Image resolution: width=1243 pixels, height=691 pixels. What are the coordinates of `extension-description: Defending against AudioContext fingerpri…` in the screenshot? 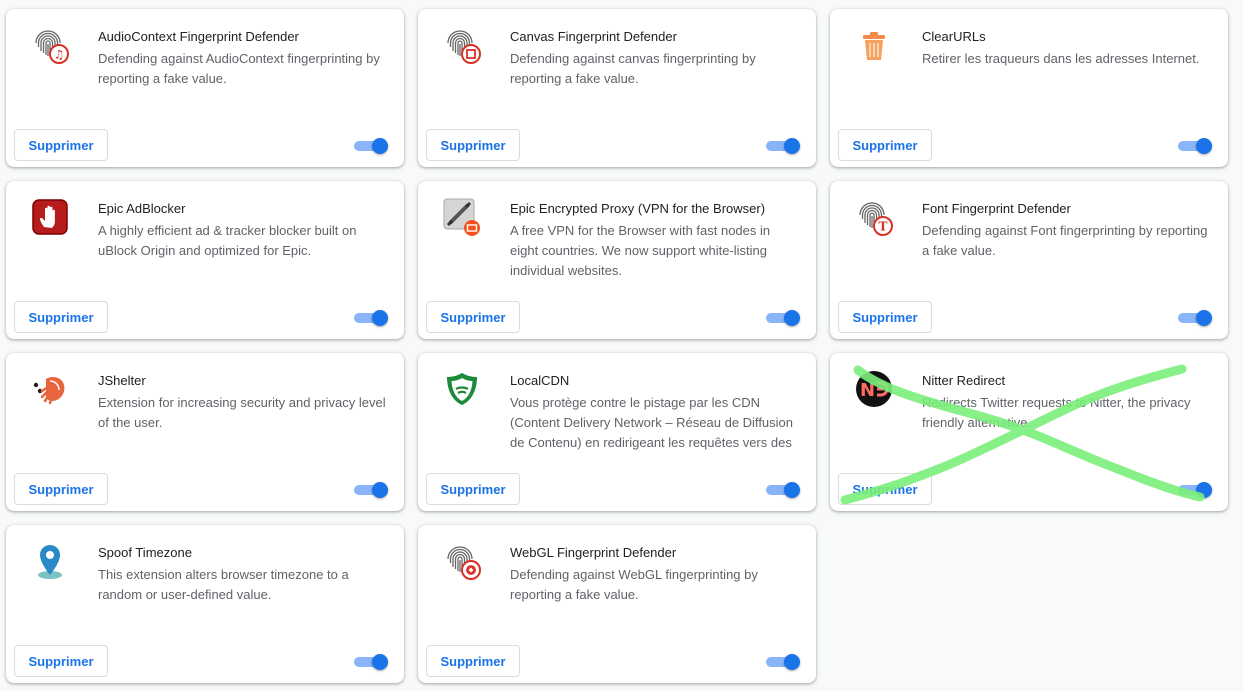 It's located at (239, 68).